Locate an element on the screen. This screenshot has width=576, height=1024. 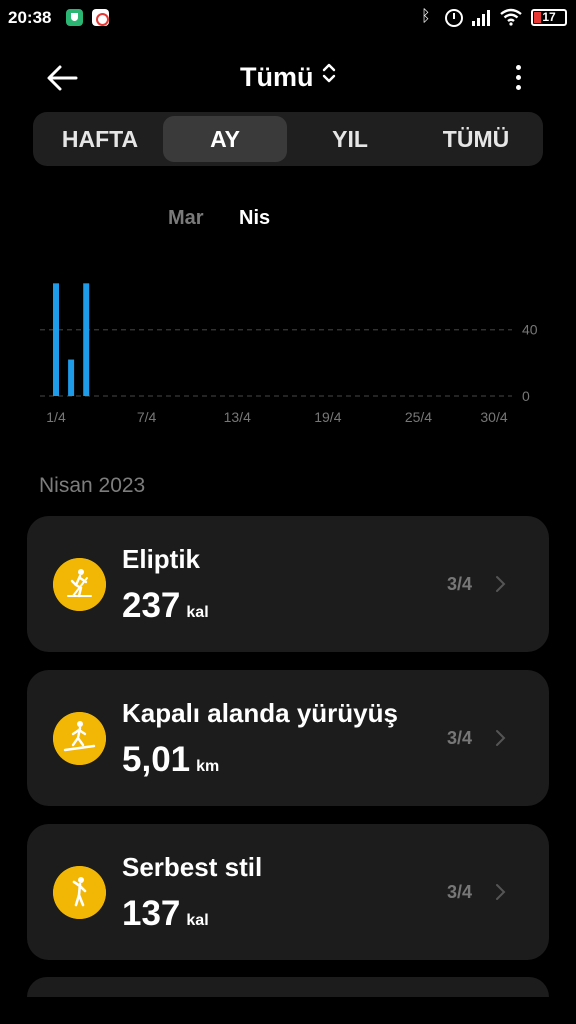
activity-value: 5,01 km is located at coordinates (170, 760).